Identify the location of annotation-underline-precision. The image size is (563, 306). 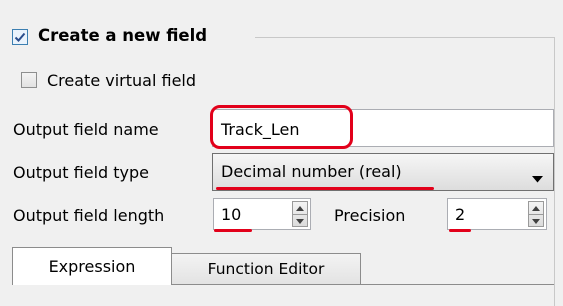
(460, 230).